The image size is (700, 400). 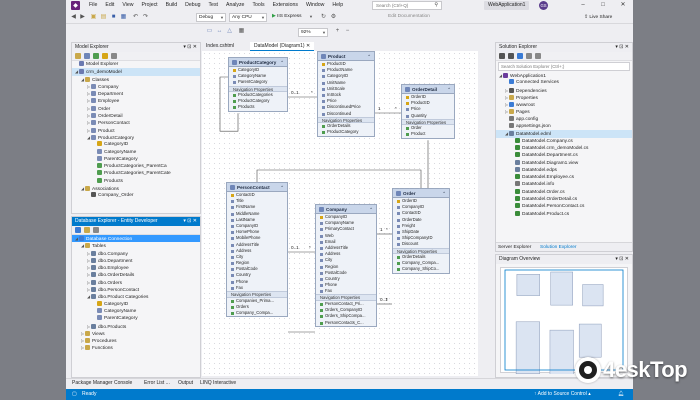 I want to click on tree-item: ▷ Procedures, so click(x=136, y=340).